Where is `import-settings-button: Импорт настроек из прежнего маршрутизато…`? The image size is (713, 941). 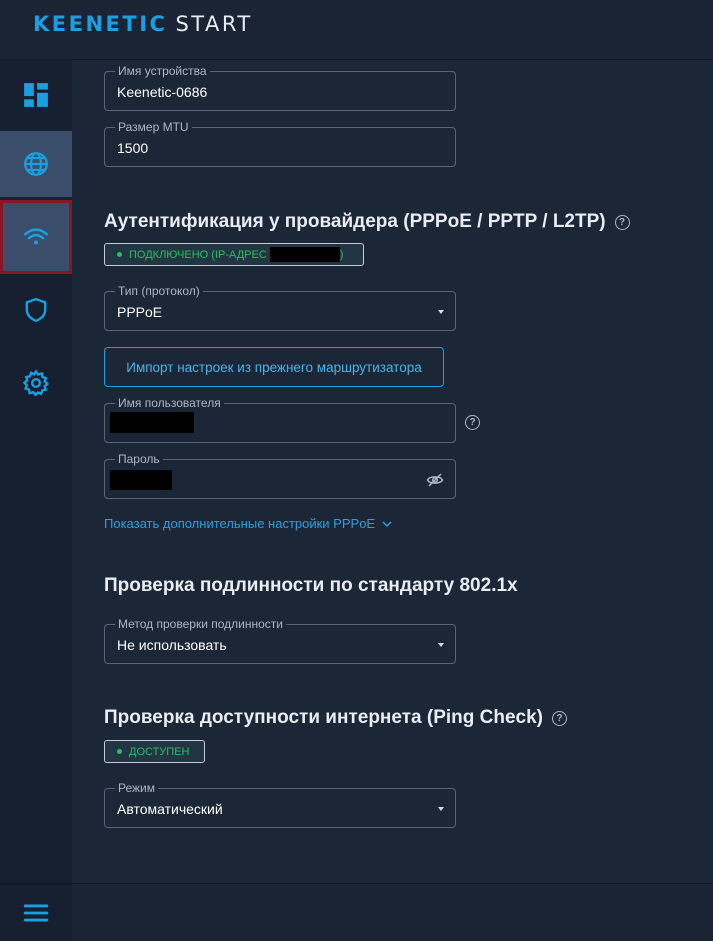
import-settings-button: Импорт настроек из прежнего маршрутизато… is located at coordinates (274, 367).